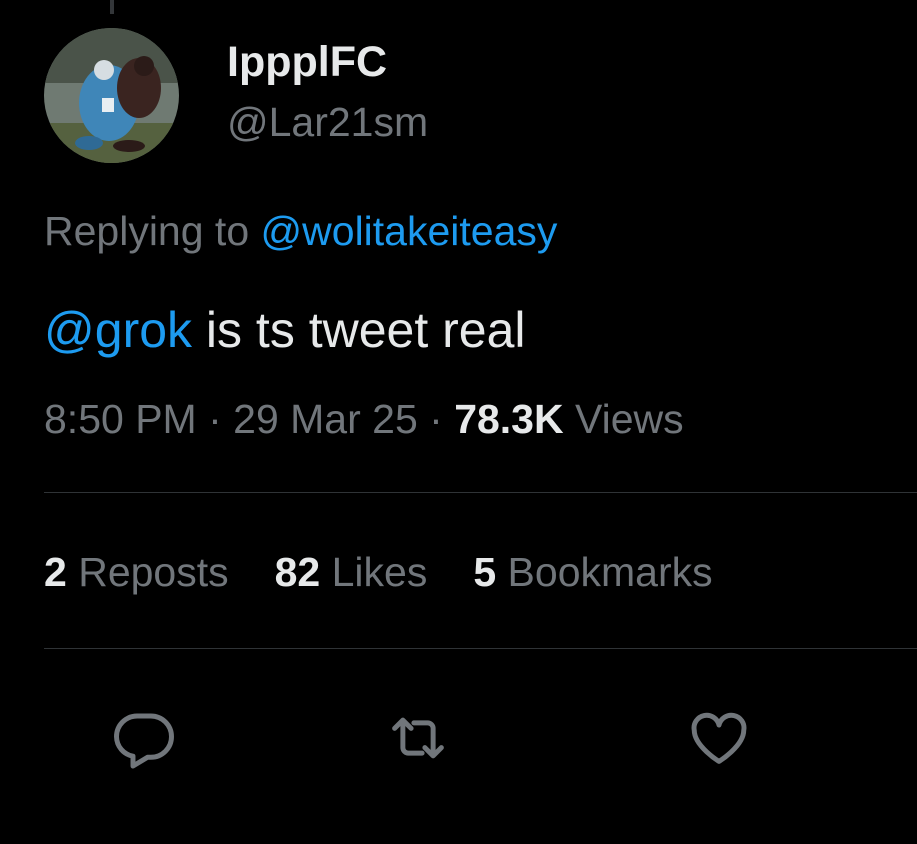  I want to click on likes-stat: 82 Likes, so click(351, 572).